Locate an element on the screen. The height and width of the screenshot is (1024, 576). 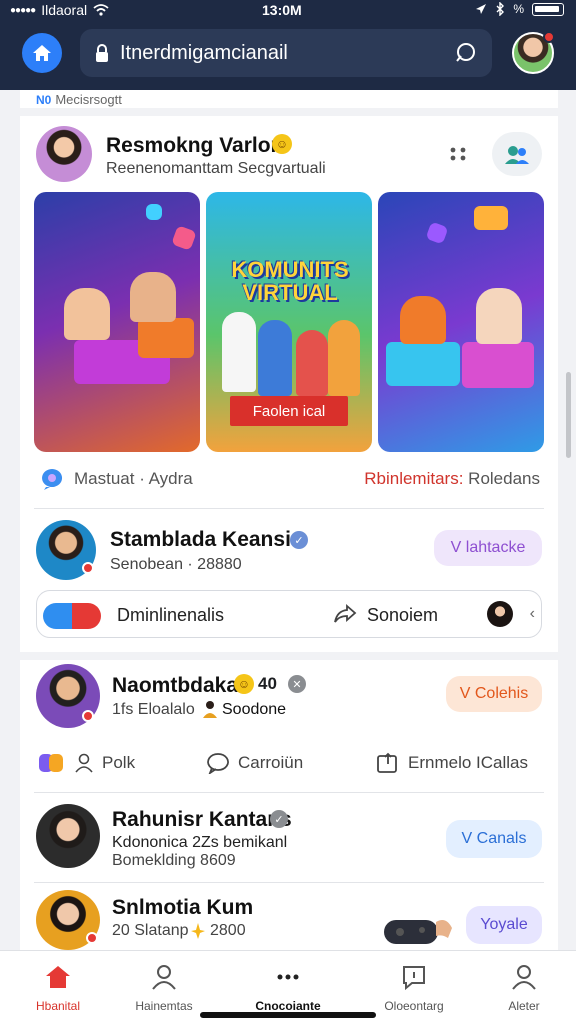
home-button is located at coordinates (42, 53).